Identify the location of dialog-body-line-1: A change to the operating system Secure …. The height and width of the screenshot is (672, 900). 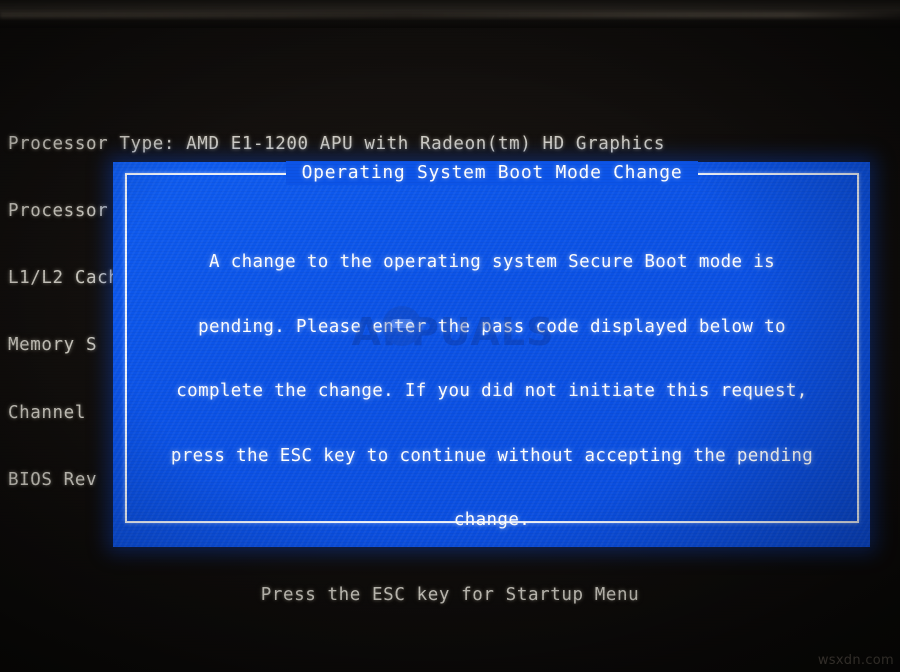
(492, 262).